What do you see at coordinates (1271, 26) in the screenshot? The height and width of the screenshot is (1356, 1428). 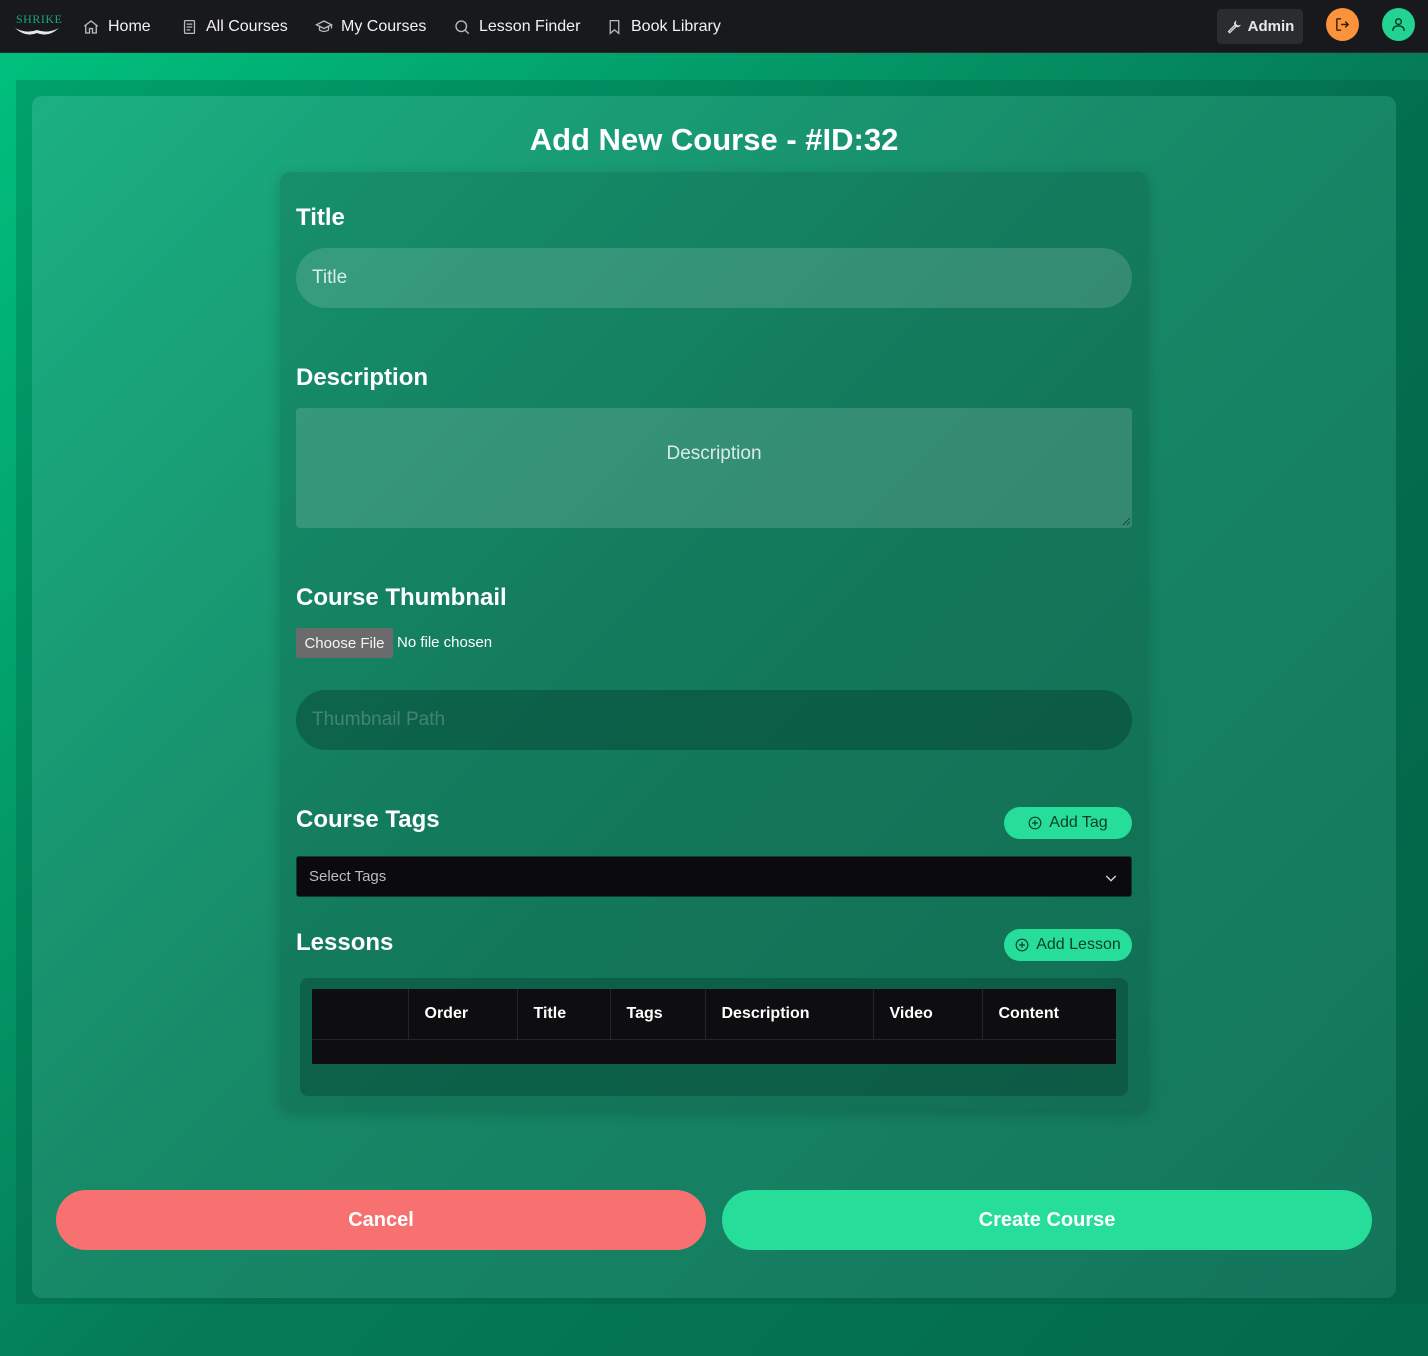 I see `admin-label: Admin` at bounding box center [1271, 26].